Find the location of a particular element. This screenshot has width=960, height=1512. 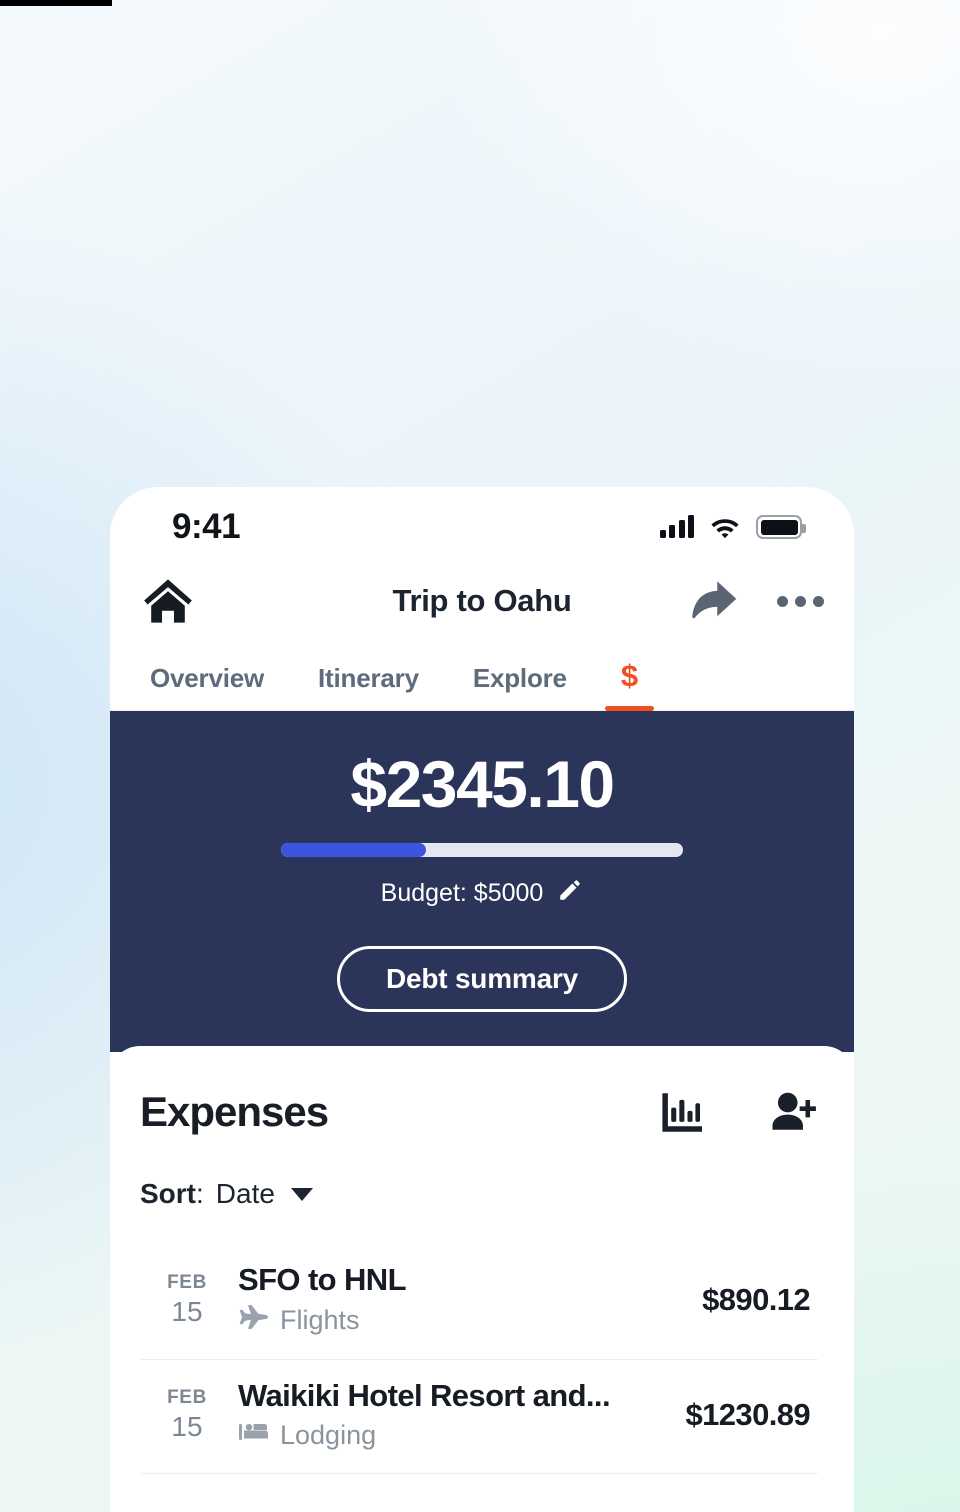

pencil-edit-icon is located at coordinates (570, 893).